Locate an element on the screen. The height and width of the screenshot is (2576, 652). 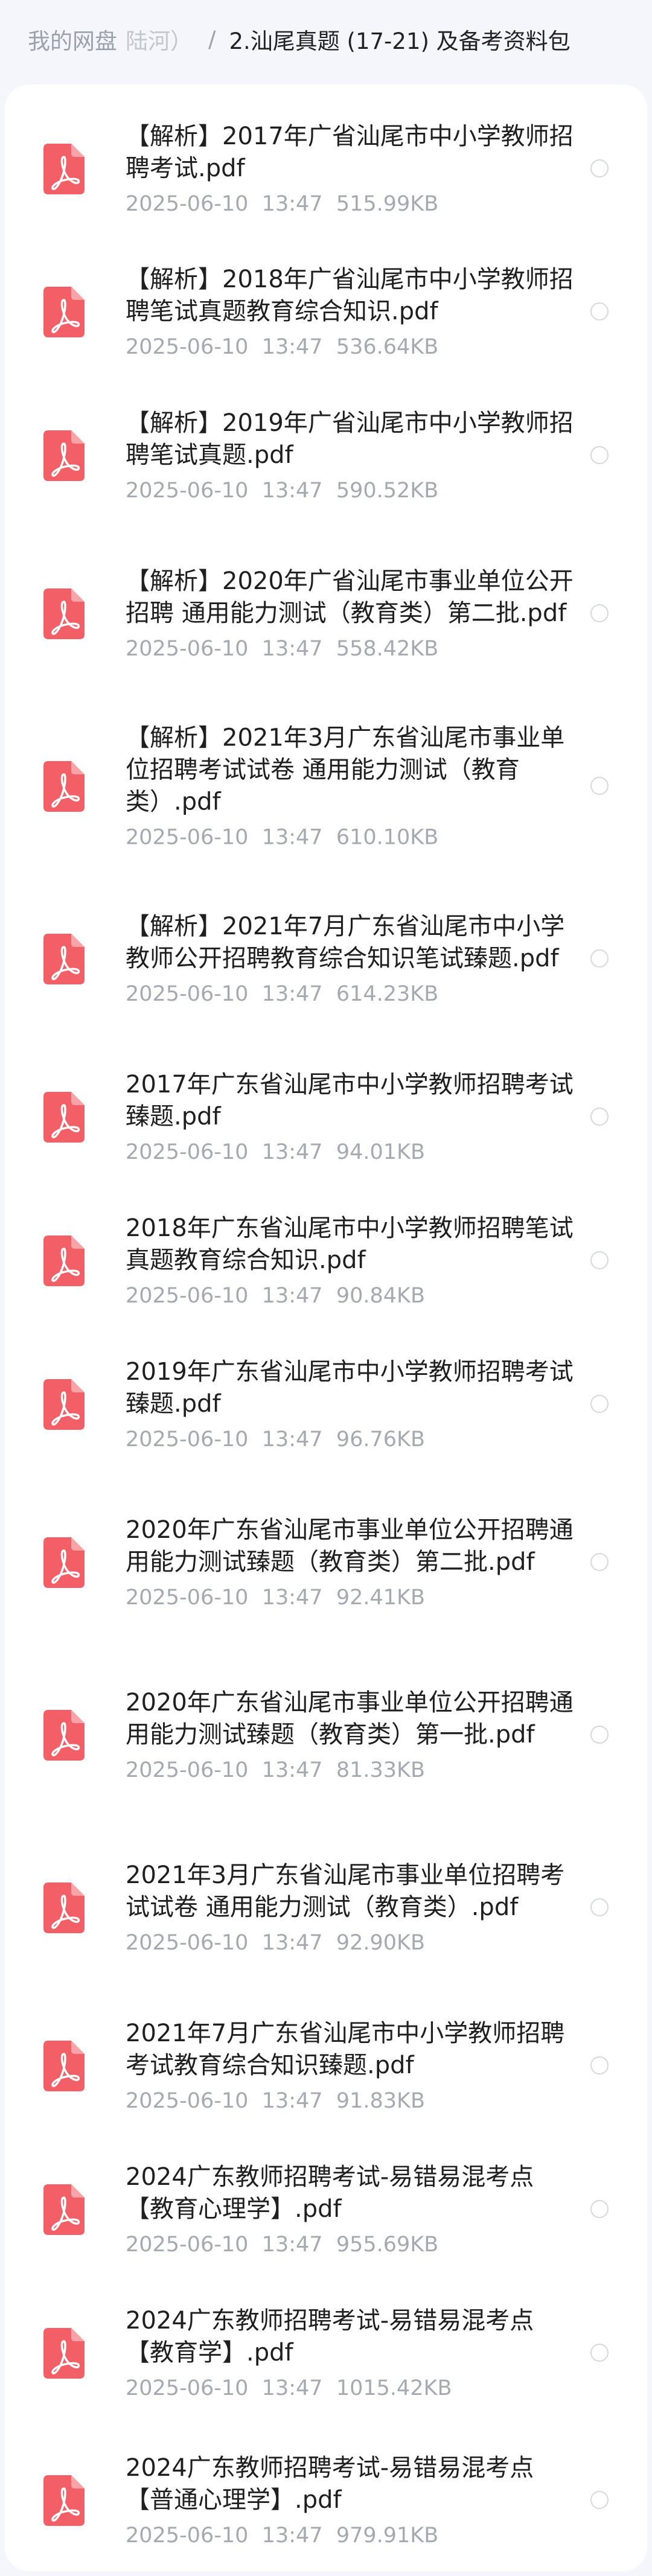
file-meta: 2025-06-10 13:47 979.91KB is located at coordinates (350, 2535).